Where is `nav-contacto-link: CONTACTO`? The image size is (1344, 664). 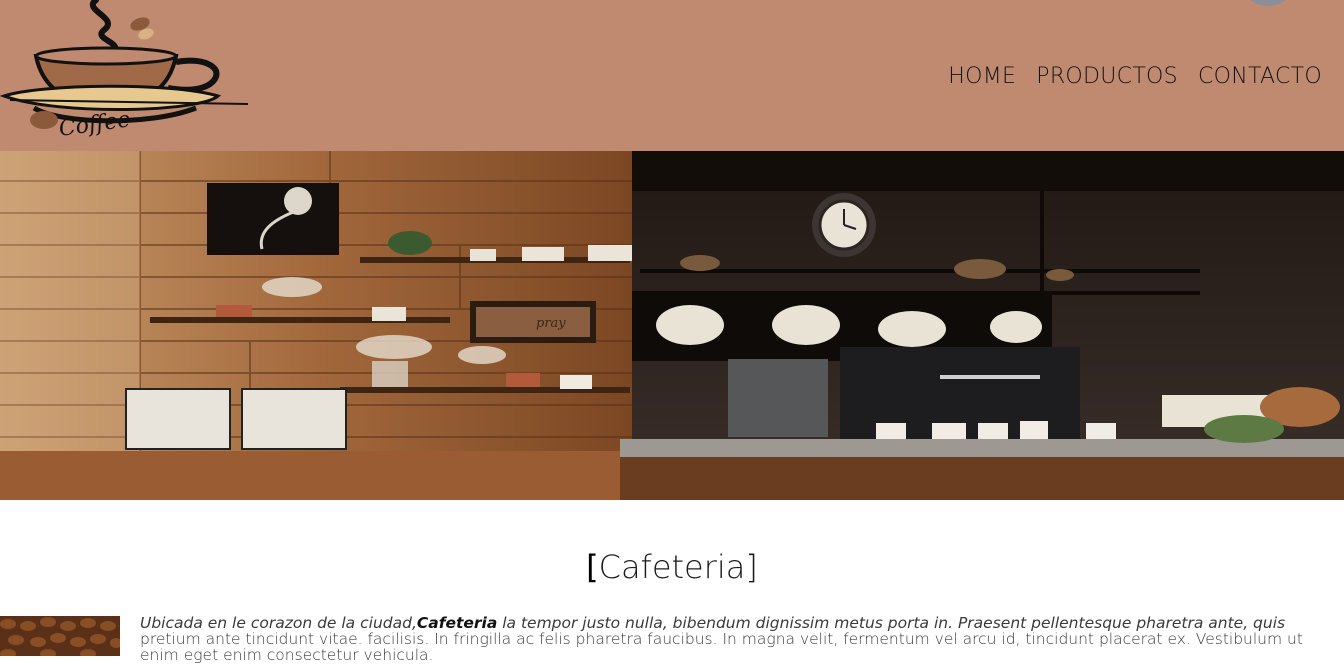 nav-contacto-link: CONTACTO is located at coordinates (1260, 76).